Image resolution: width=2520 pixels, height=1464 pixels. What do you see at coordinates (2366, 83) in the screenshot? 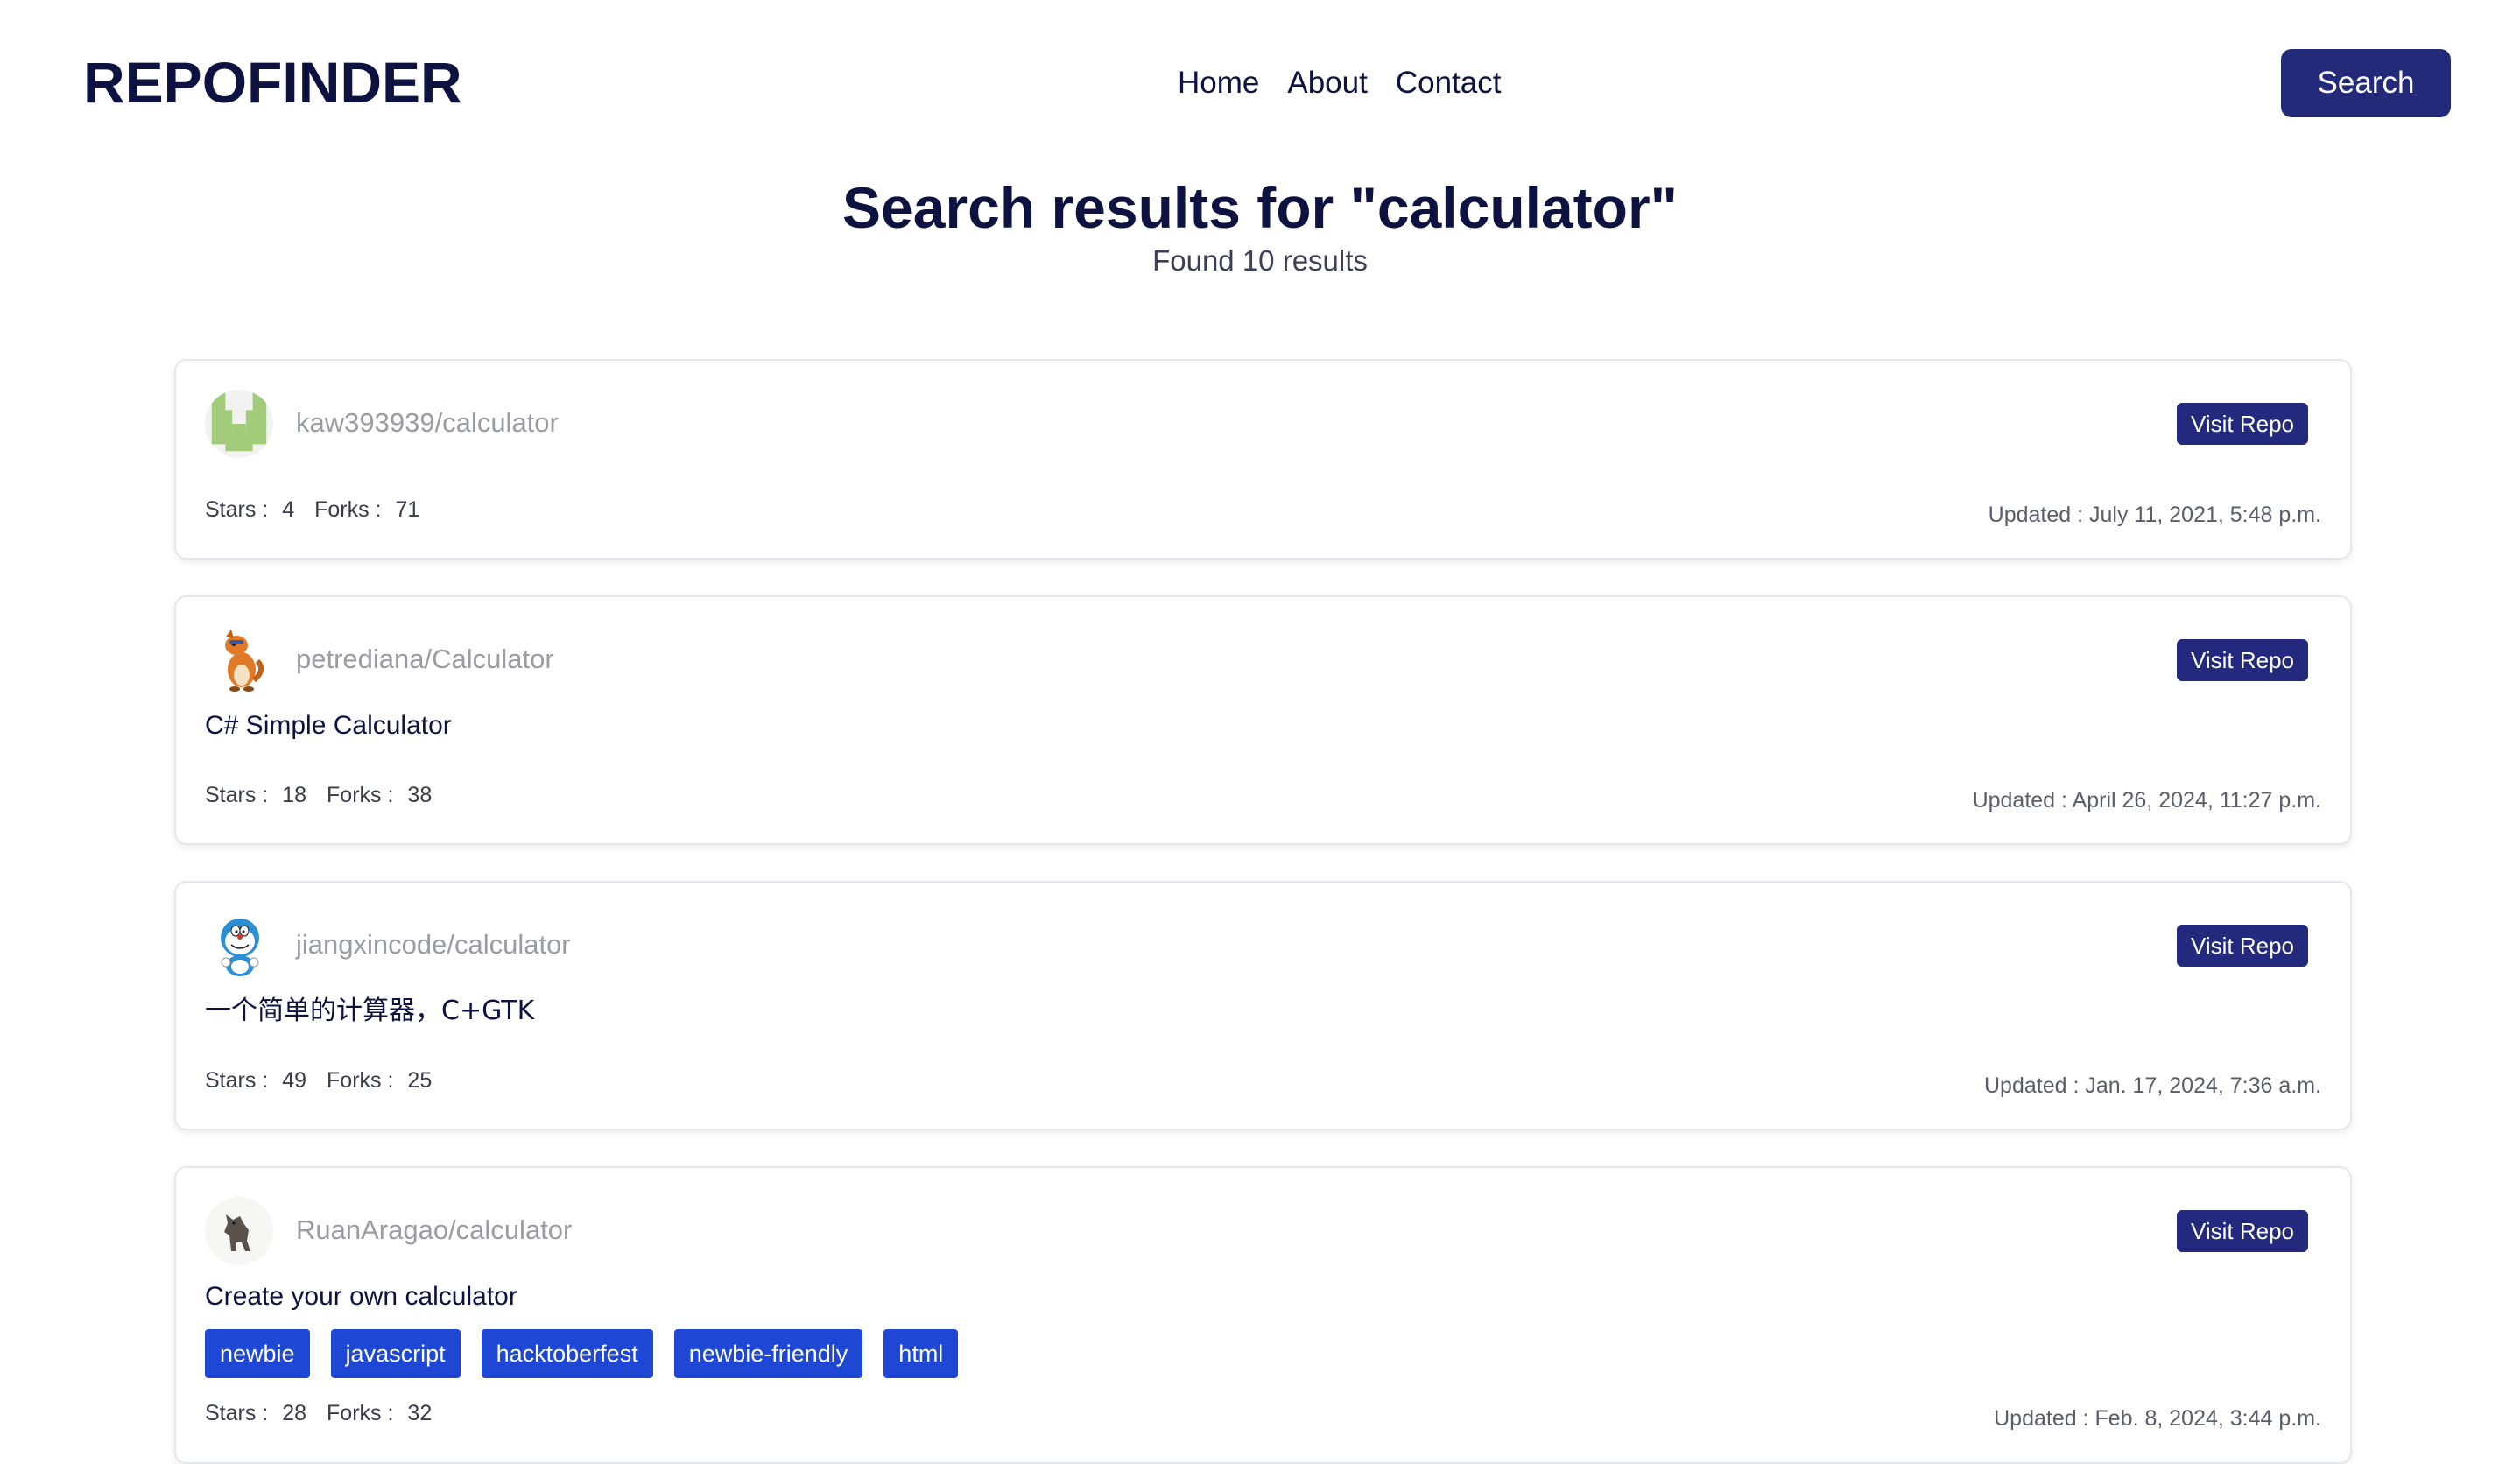
I see `search-button: Search` at bounding box center [2366, 83].